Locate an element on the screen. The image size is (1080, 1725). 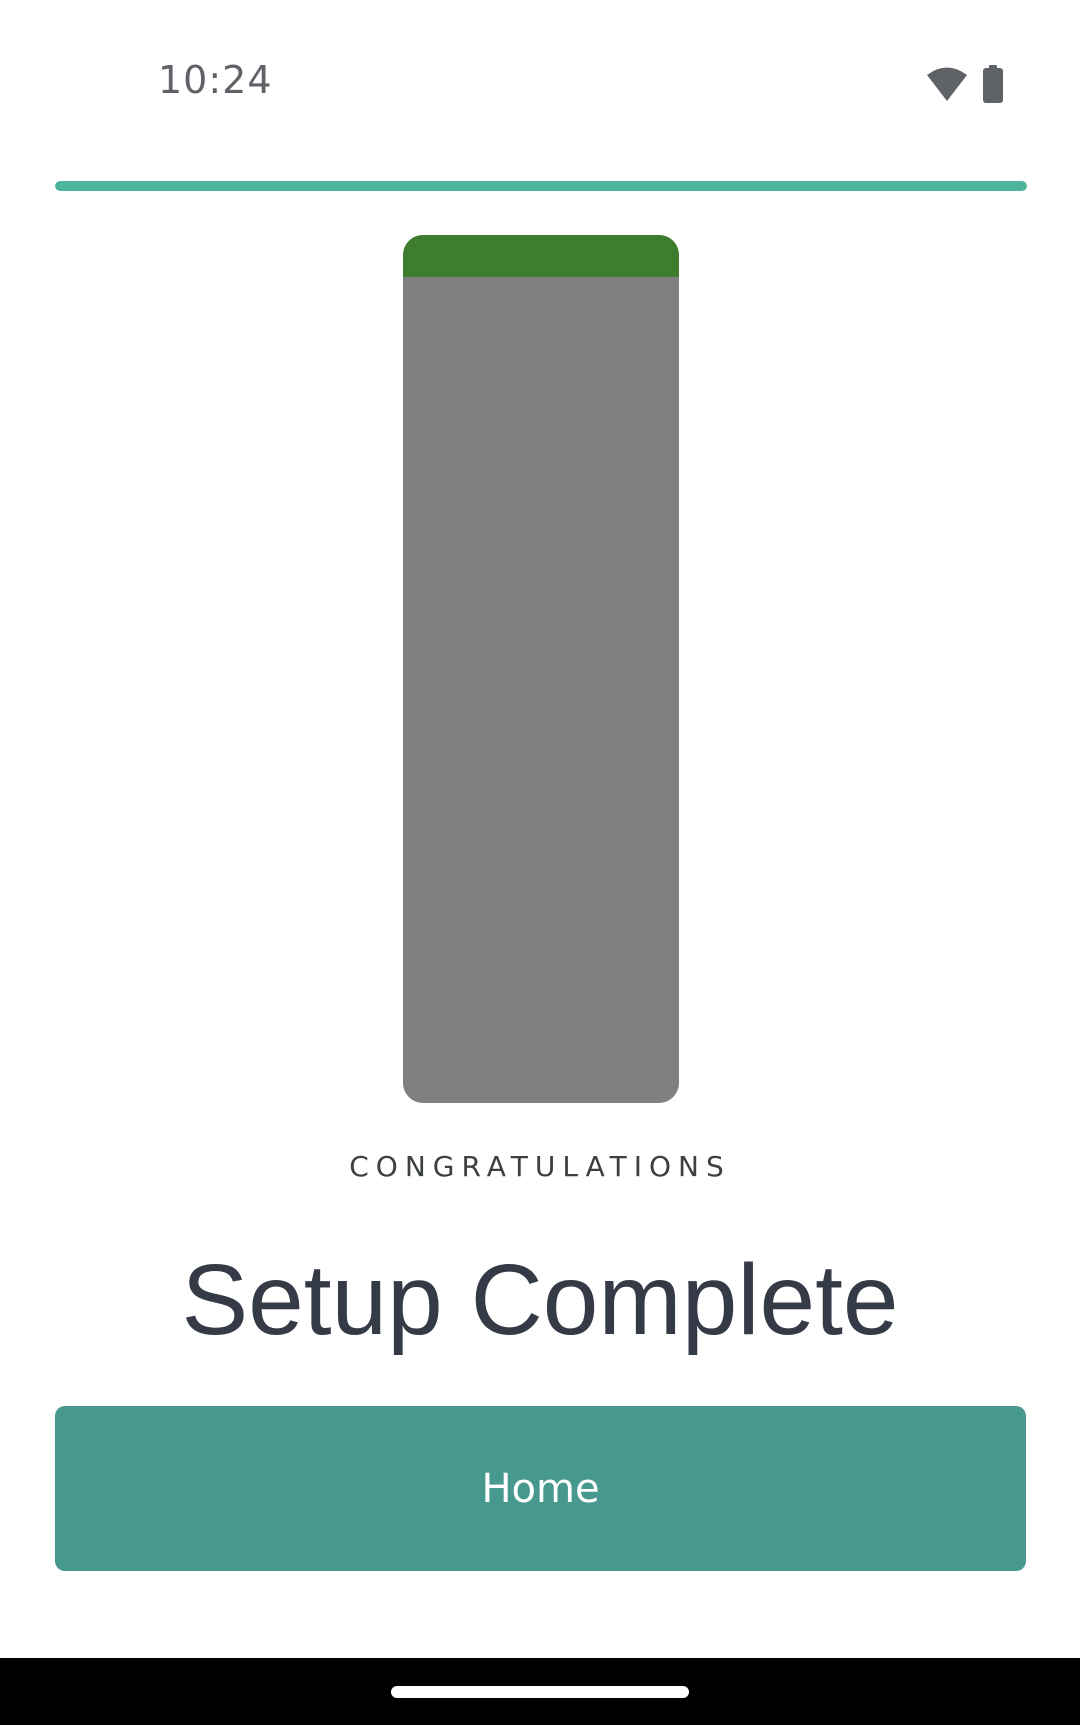
setup-progress-bar is located at coordinates (541, 186).